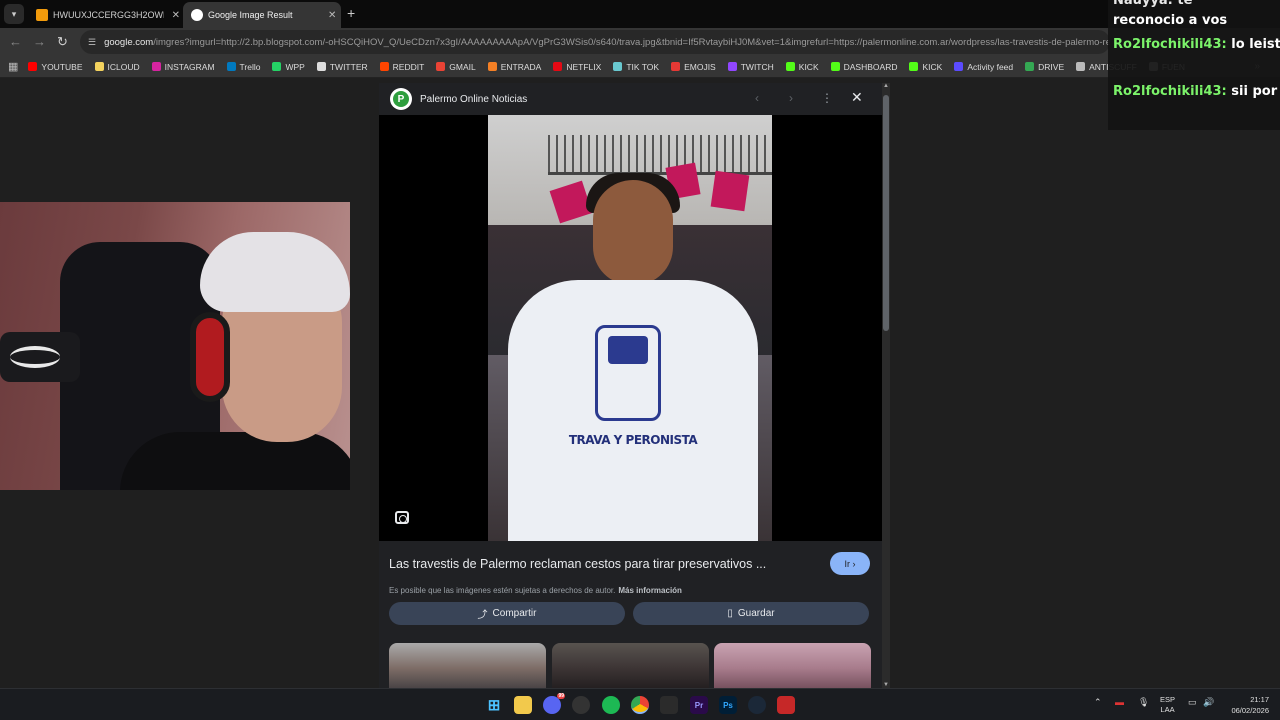 Image resolution: width=1280 pixels, height=720 pixels. What do you see at coordinates (1247, 705) in the screenshot?
I see `system-clock: 21:17 06/02/2026` at bounding box center [1247, 705].